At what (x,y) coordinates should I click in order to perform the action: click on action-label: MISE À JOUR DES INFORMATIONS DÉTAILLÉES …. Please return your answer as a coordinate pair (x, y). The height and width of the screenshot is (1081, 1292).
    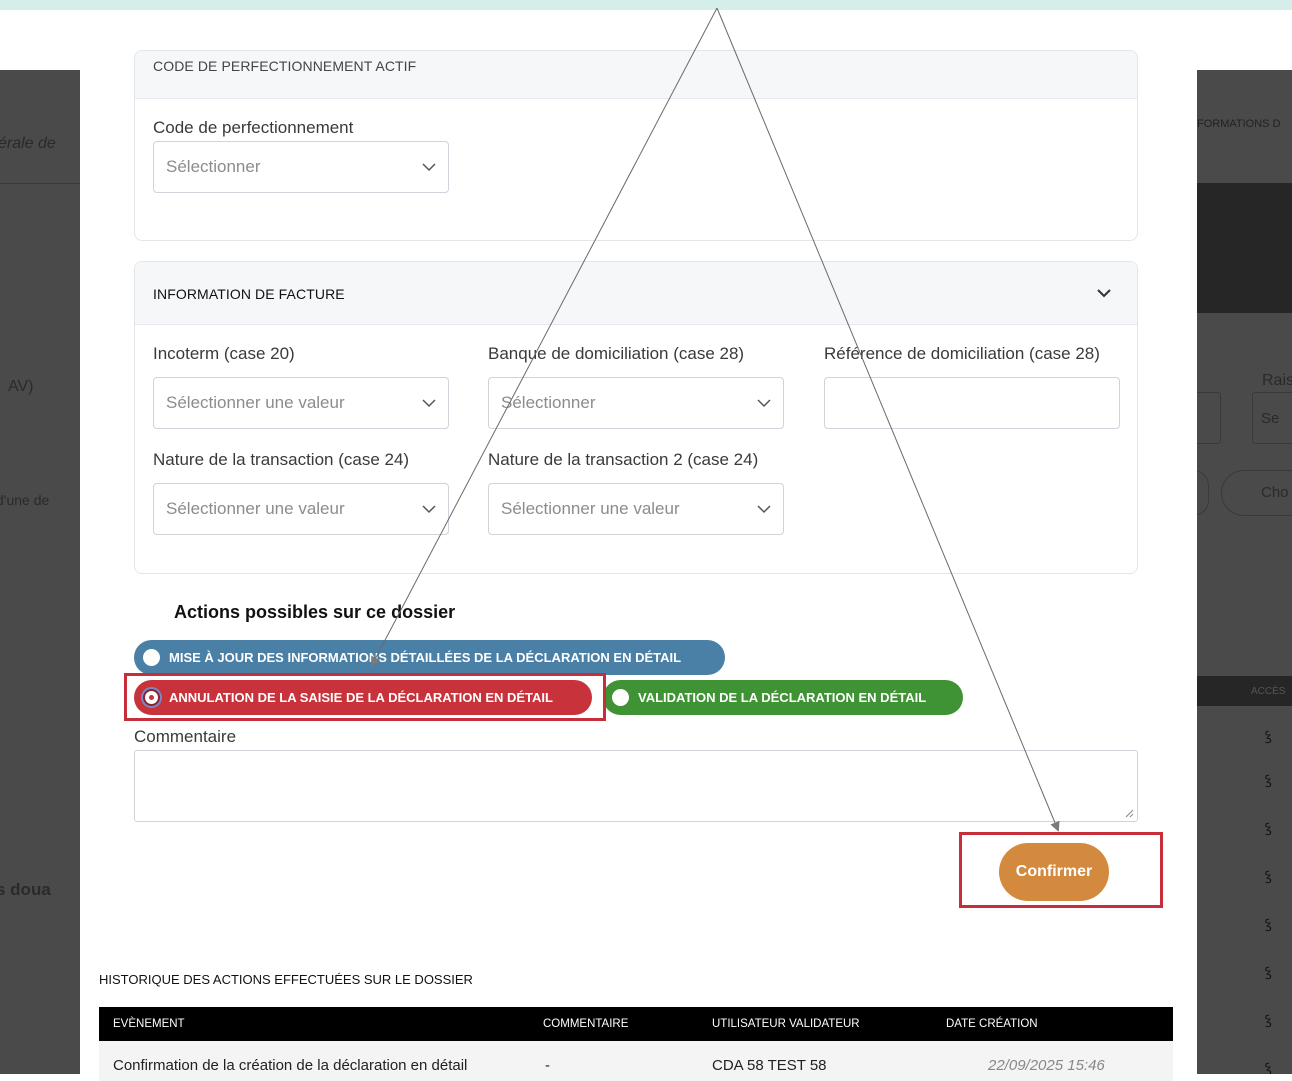
    Looking at the image, I should click on (425, 657).